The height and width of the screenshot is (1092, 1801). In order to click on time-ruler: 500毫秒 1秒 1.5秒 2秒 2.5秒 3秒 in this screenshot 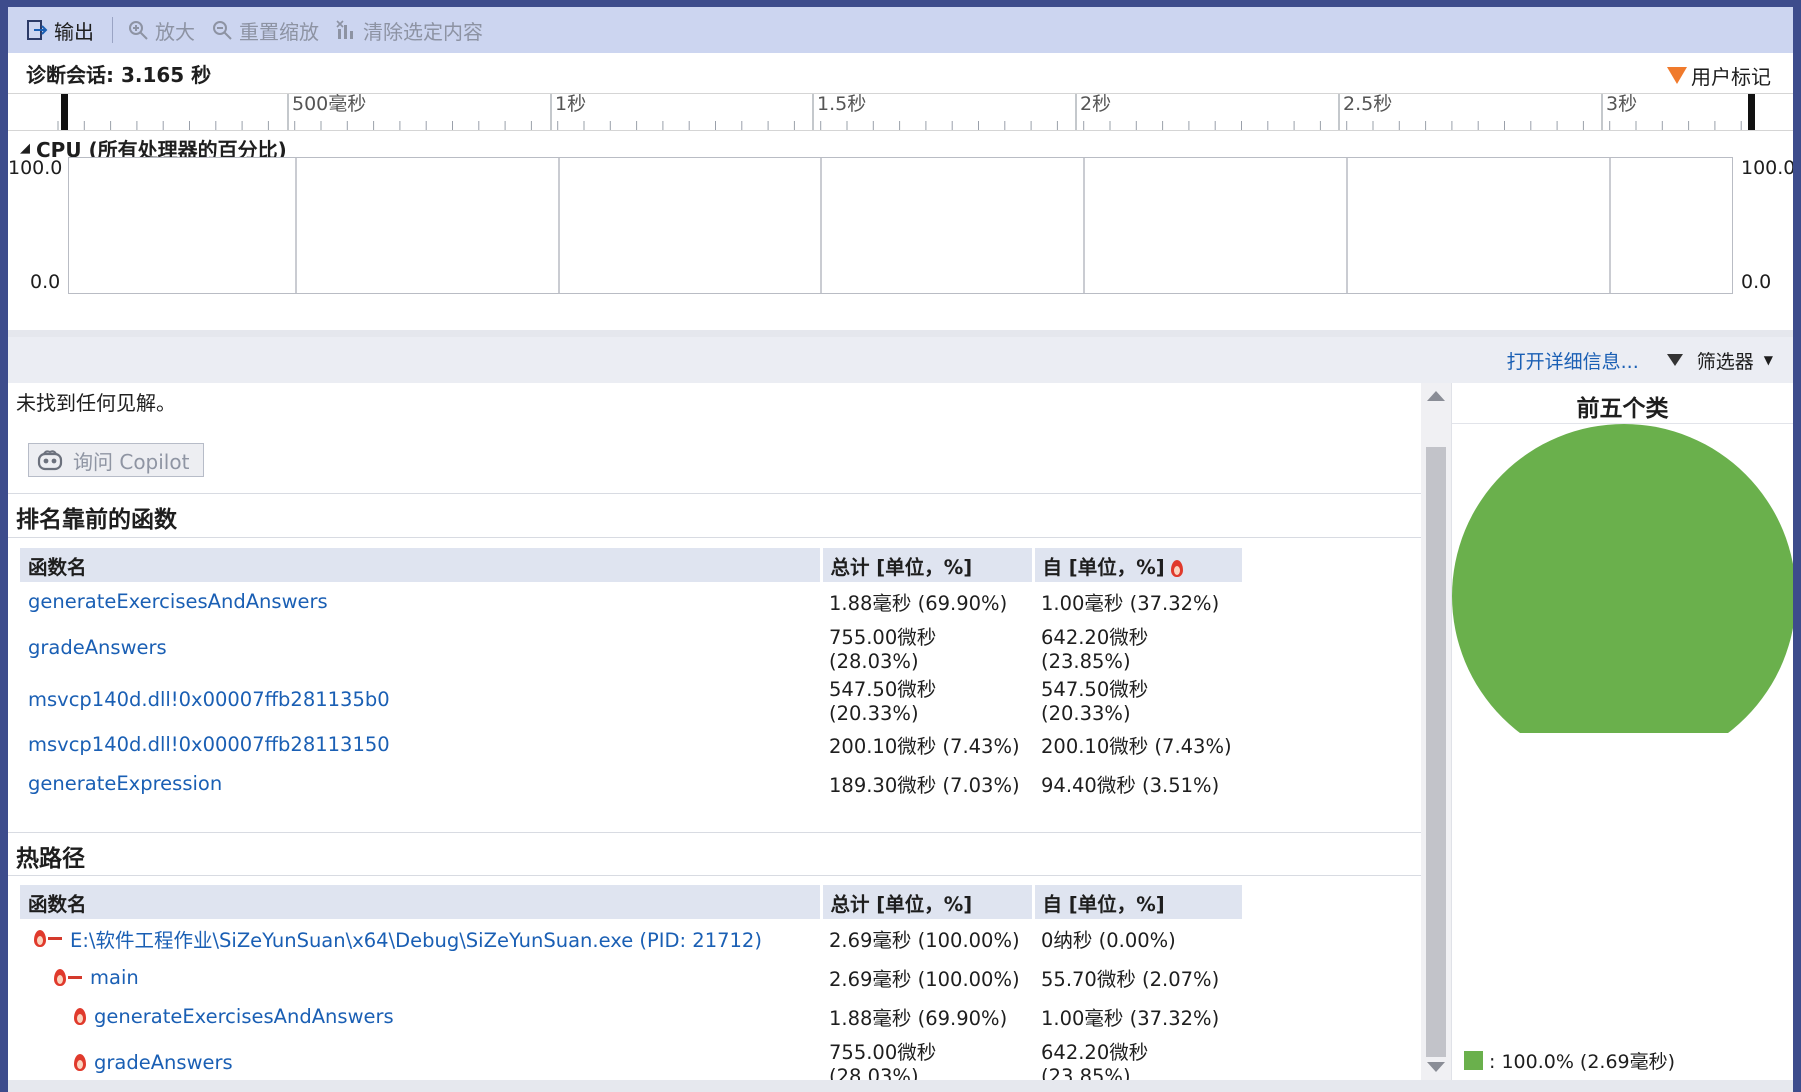, I will do `click(900, 112)`.